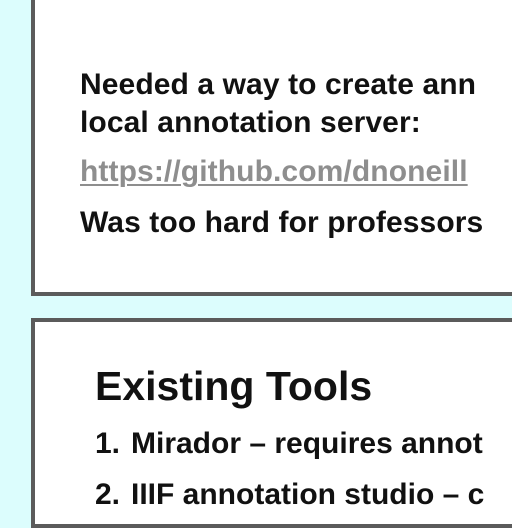 The image size is (512, 528). I want to click on list-item-text: IIIF annotation studio – c, so click(308, 494).